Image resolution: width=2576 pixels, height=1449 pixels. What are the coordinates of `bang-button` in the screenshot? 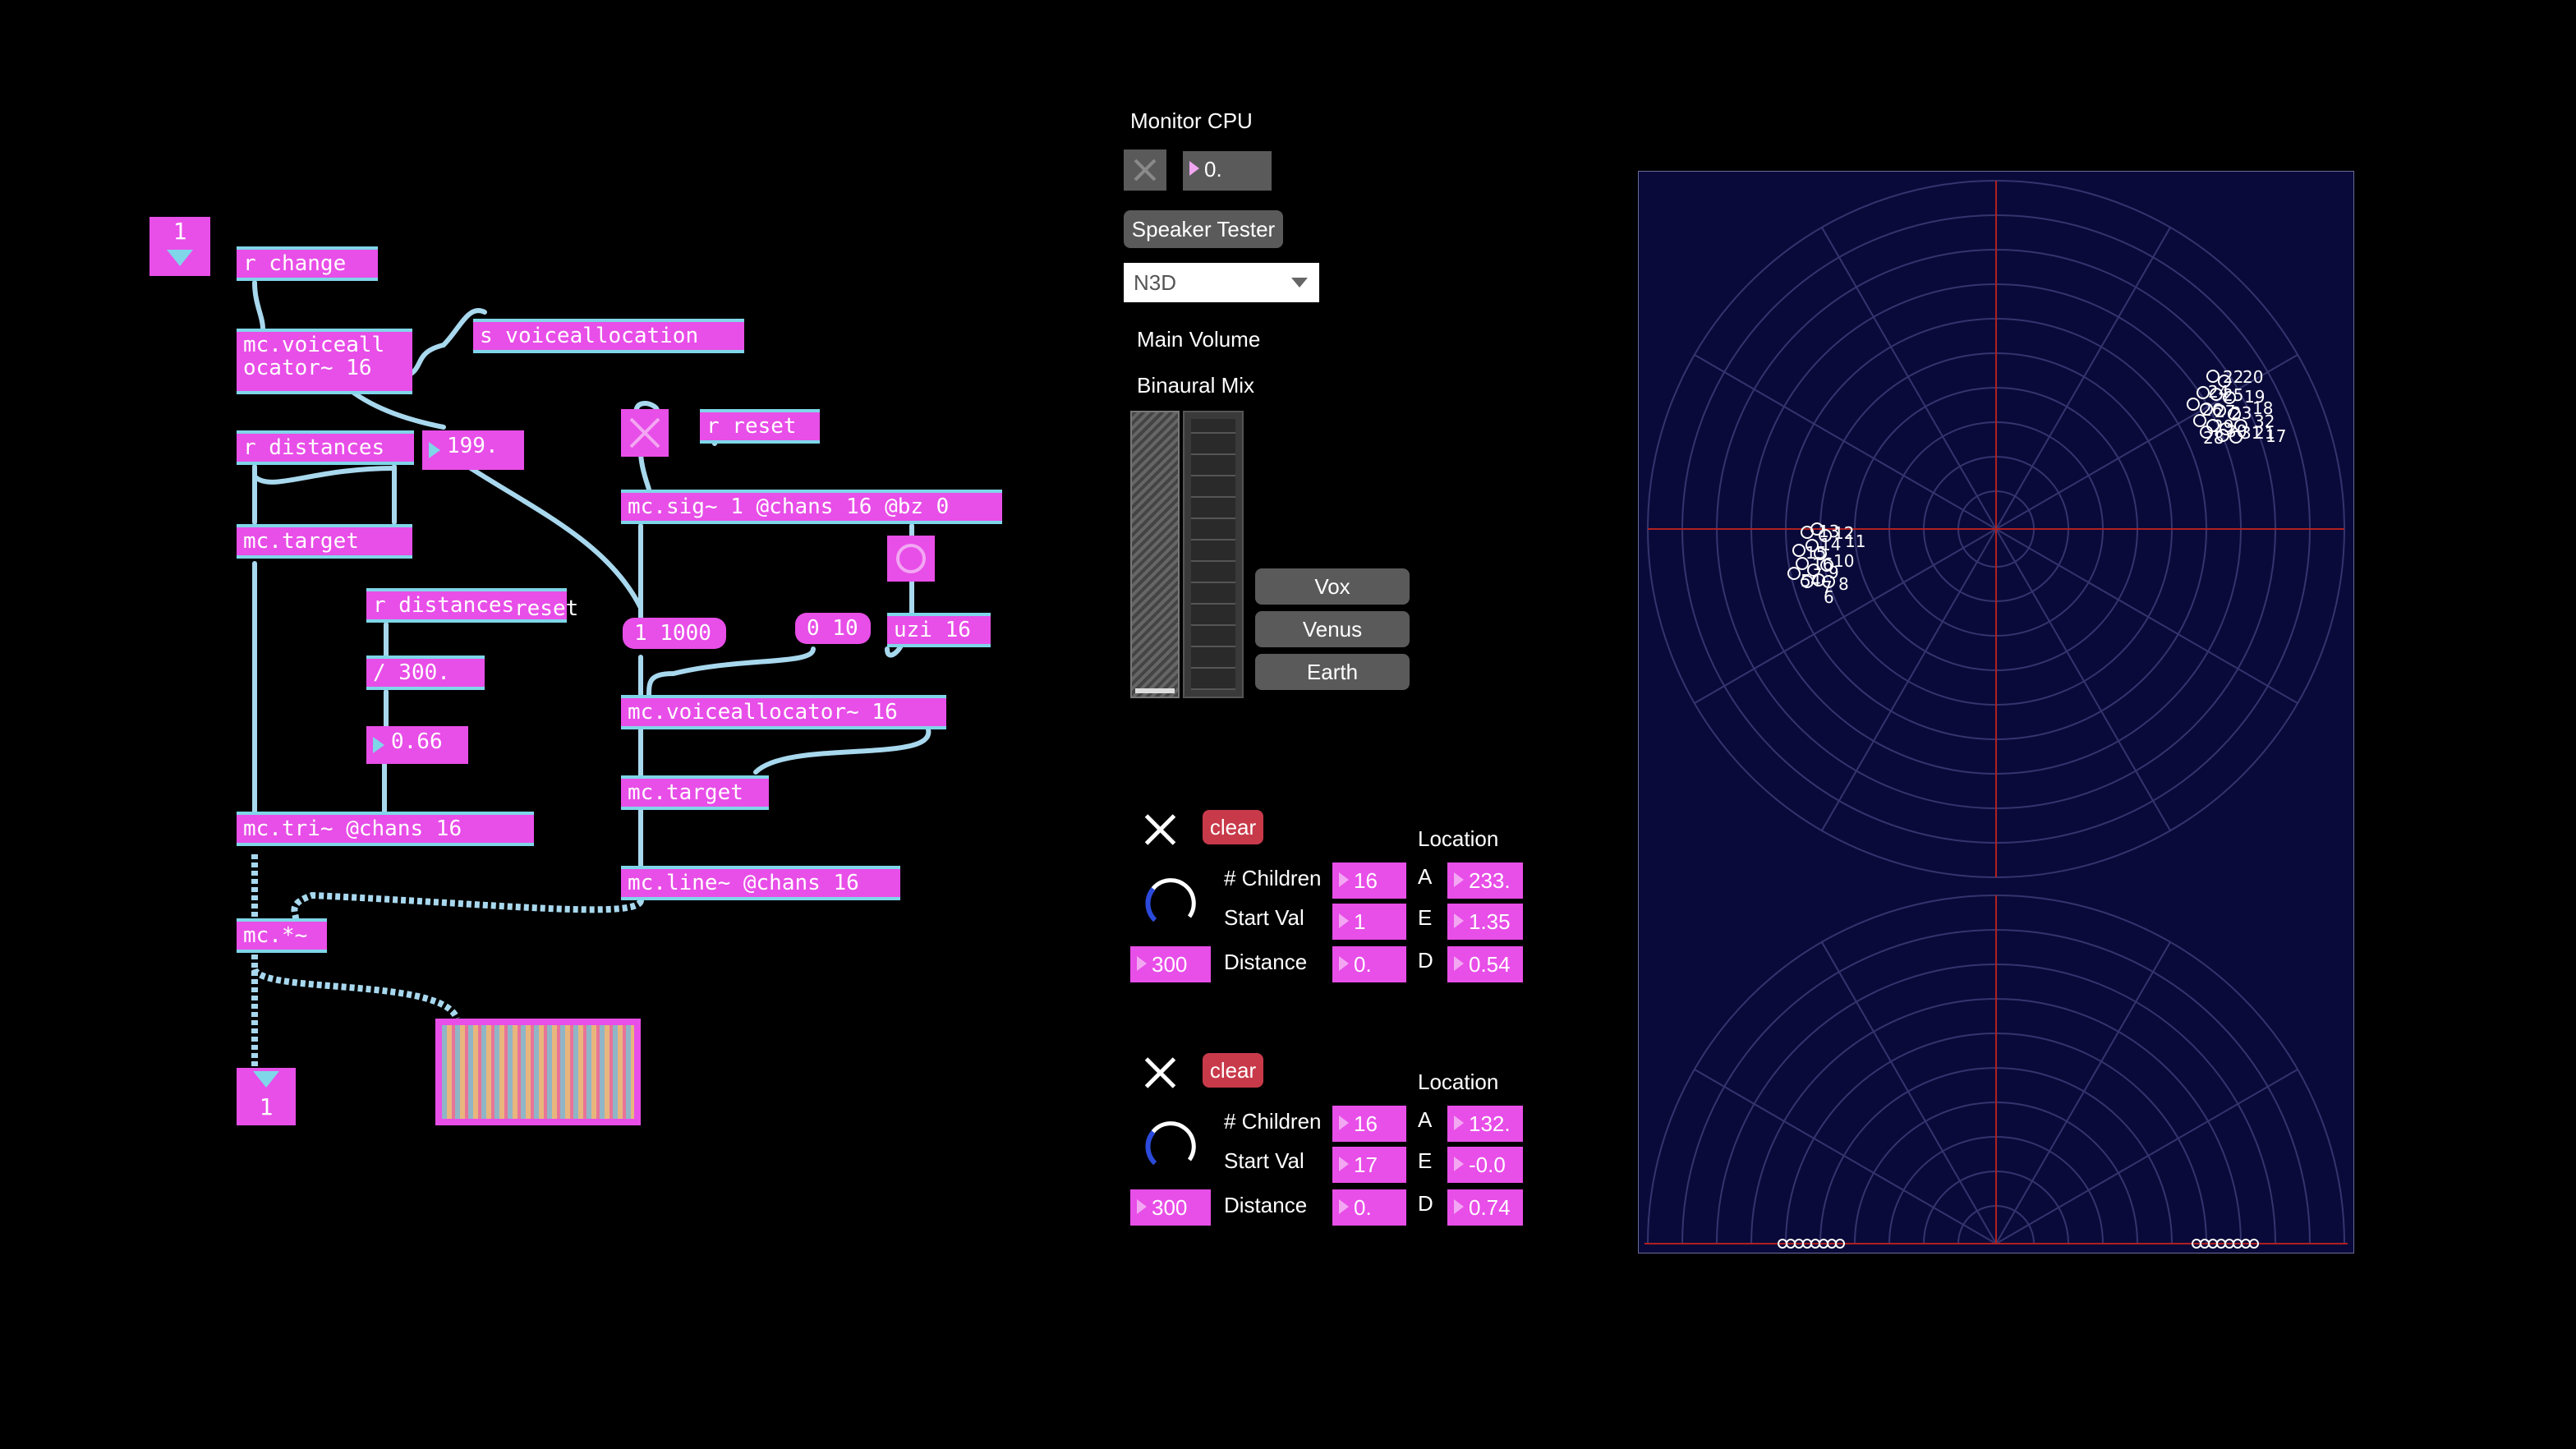 It's located at (911, 559).